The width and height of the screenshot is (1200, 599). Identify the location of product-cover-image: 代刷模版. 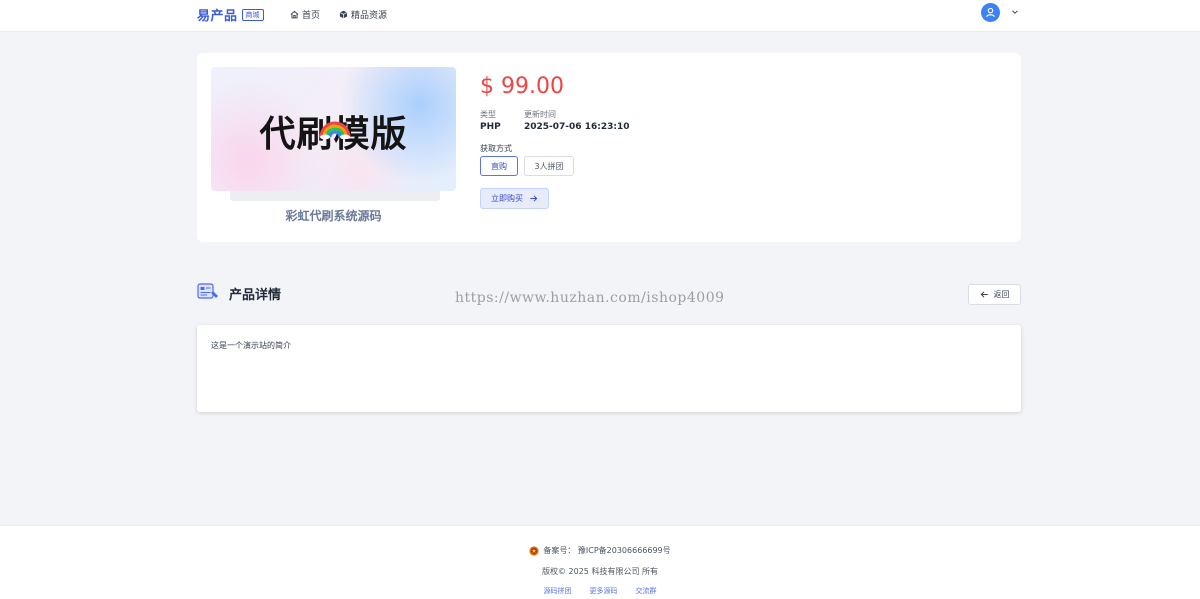
(333, 129).